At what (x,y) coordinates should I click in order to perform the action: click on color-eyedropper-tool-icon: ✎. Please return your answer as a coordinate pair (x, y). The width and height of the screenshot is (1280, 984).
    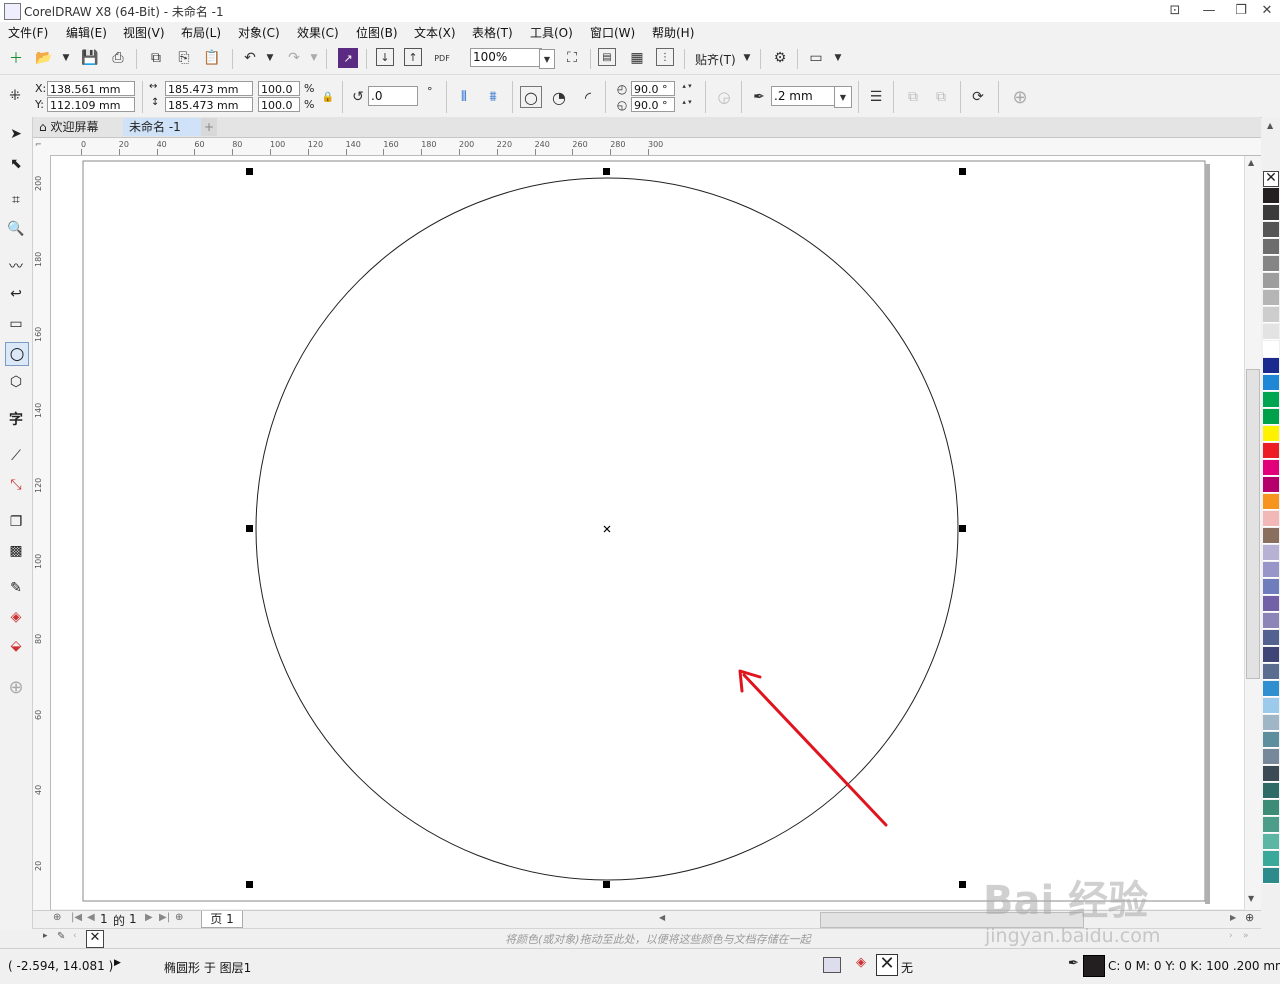
    Looking at the image, I should click on (16, 588).